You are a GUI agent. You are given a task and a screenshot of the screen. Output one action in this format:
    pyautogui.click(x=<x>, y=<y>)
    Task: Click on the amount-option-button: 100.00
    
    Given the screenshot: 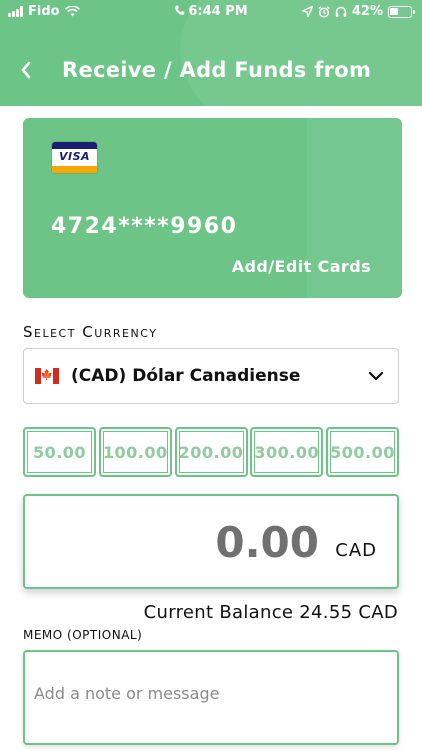 What is the action you would take?
    pyautogui.click(x=135, y=452)
    